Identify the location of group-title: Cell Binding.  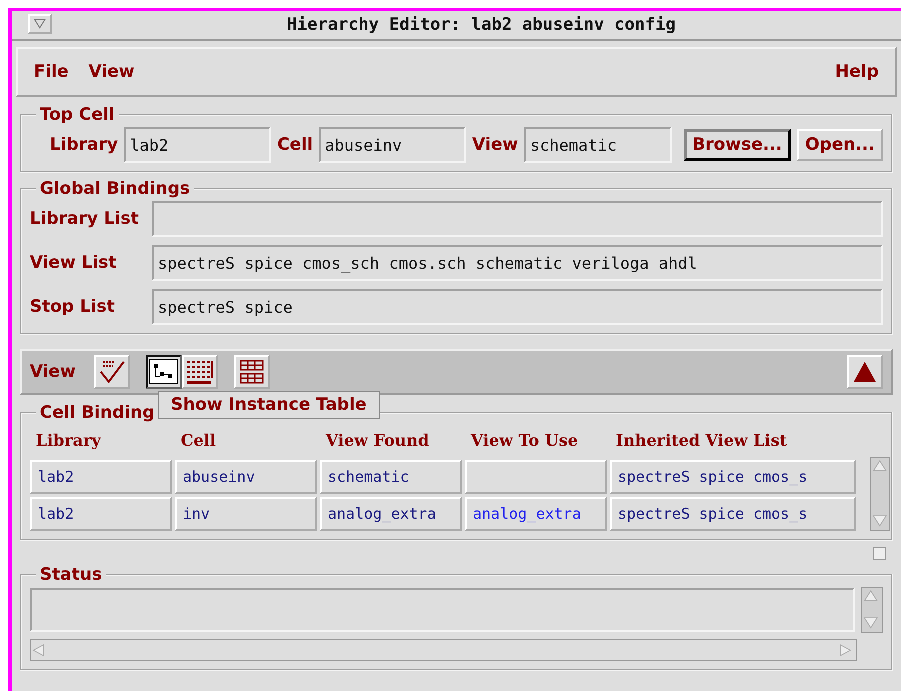
(97, 413).